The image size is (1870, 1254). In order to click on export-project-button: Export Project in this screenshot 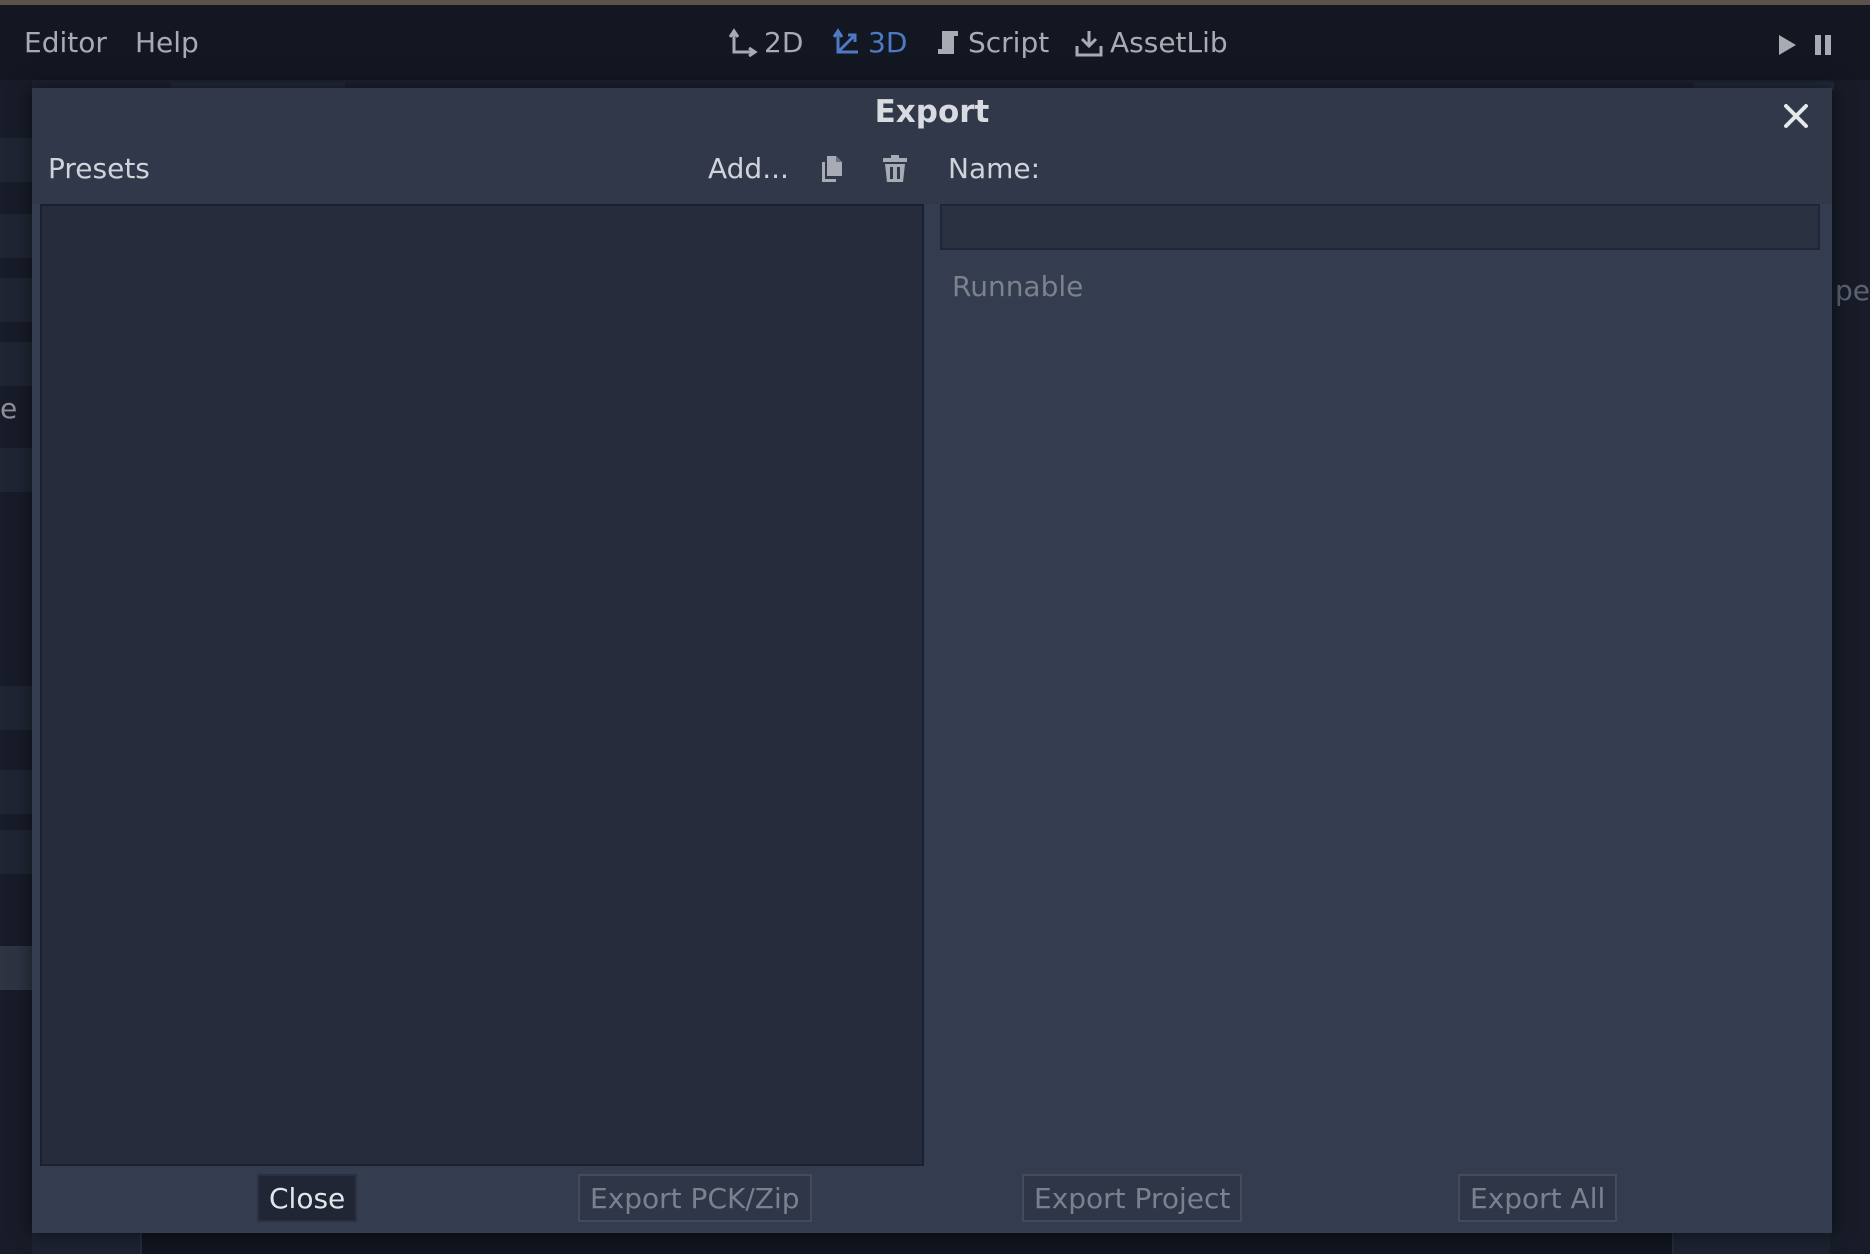, I will do `click(1132, 1198)`.